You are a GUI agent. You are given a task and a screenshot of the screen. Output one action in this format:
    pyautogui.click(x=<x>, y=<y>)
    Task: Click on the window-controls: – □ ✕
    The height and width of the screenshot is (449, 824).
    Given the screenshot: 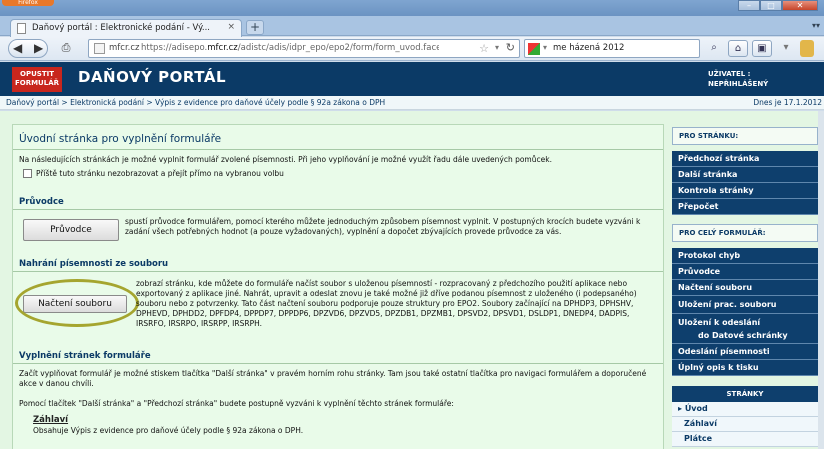 What is the action you would take?
    pyautogui.click(x=778, y=5)
    